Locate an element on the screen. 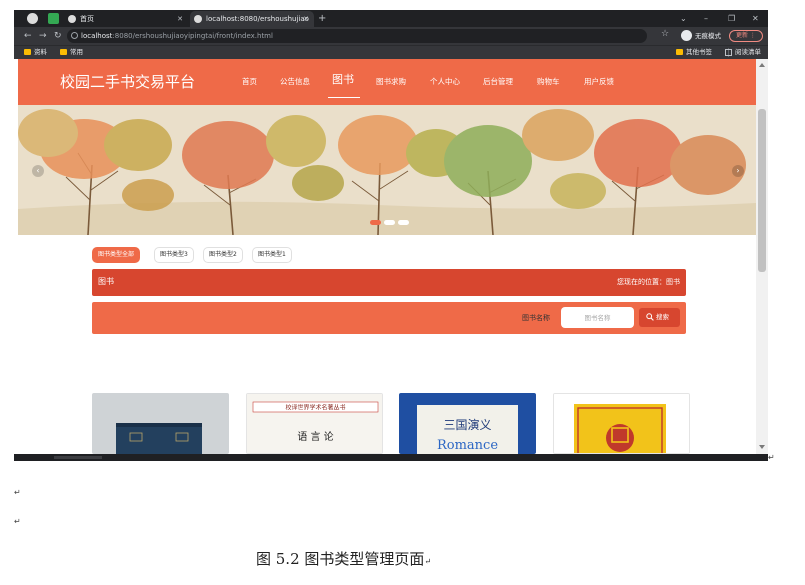 This screenshot has height=585, width=805. back-icon: ← is located at coordinates (28, 36).